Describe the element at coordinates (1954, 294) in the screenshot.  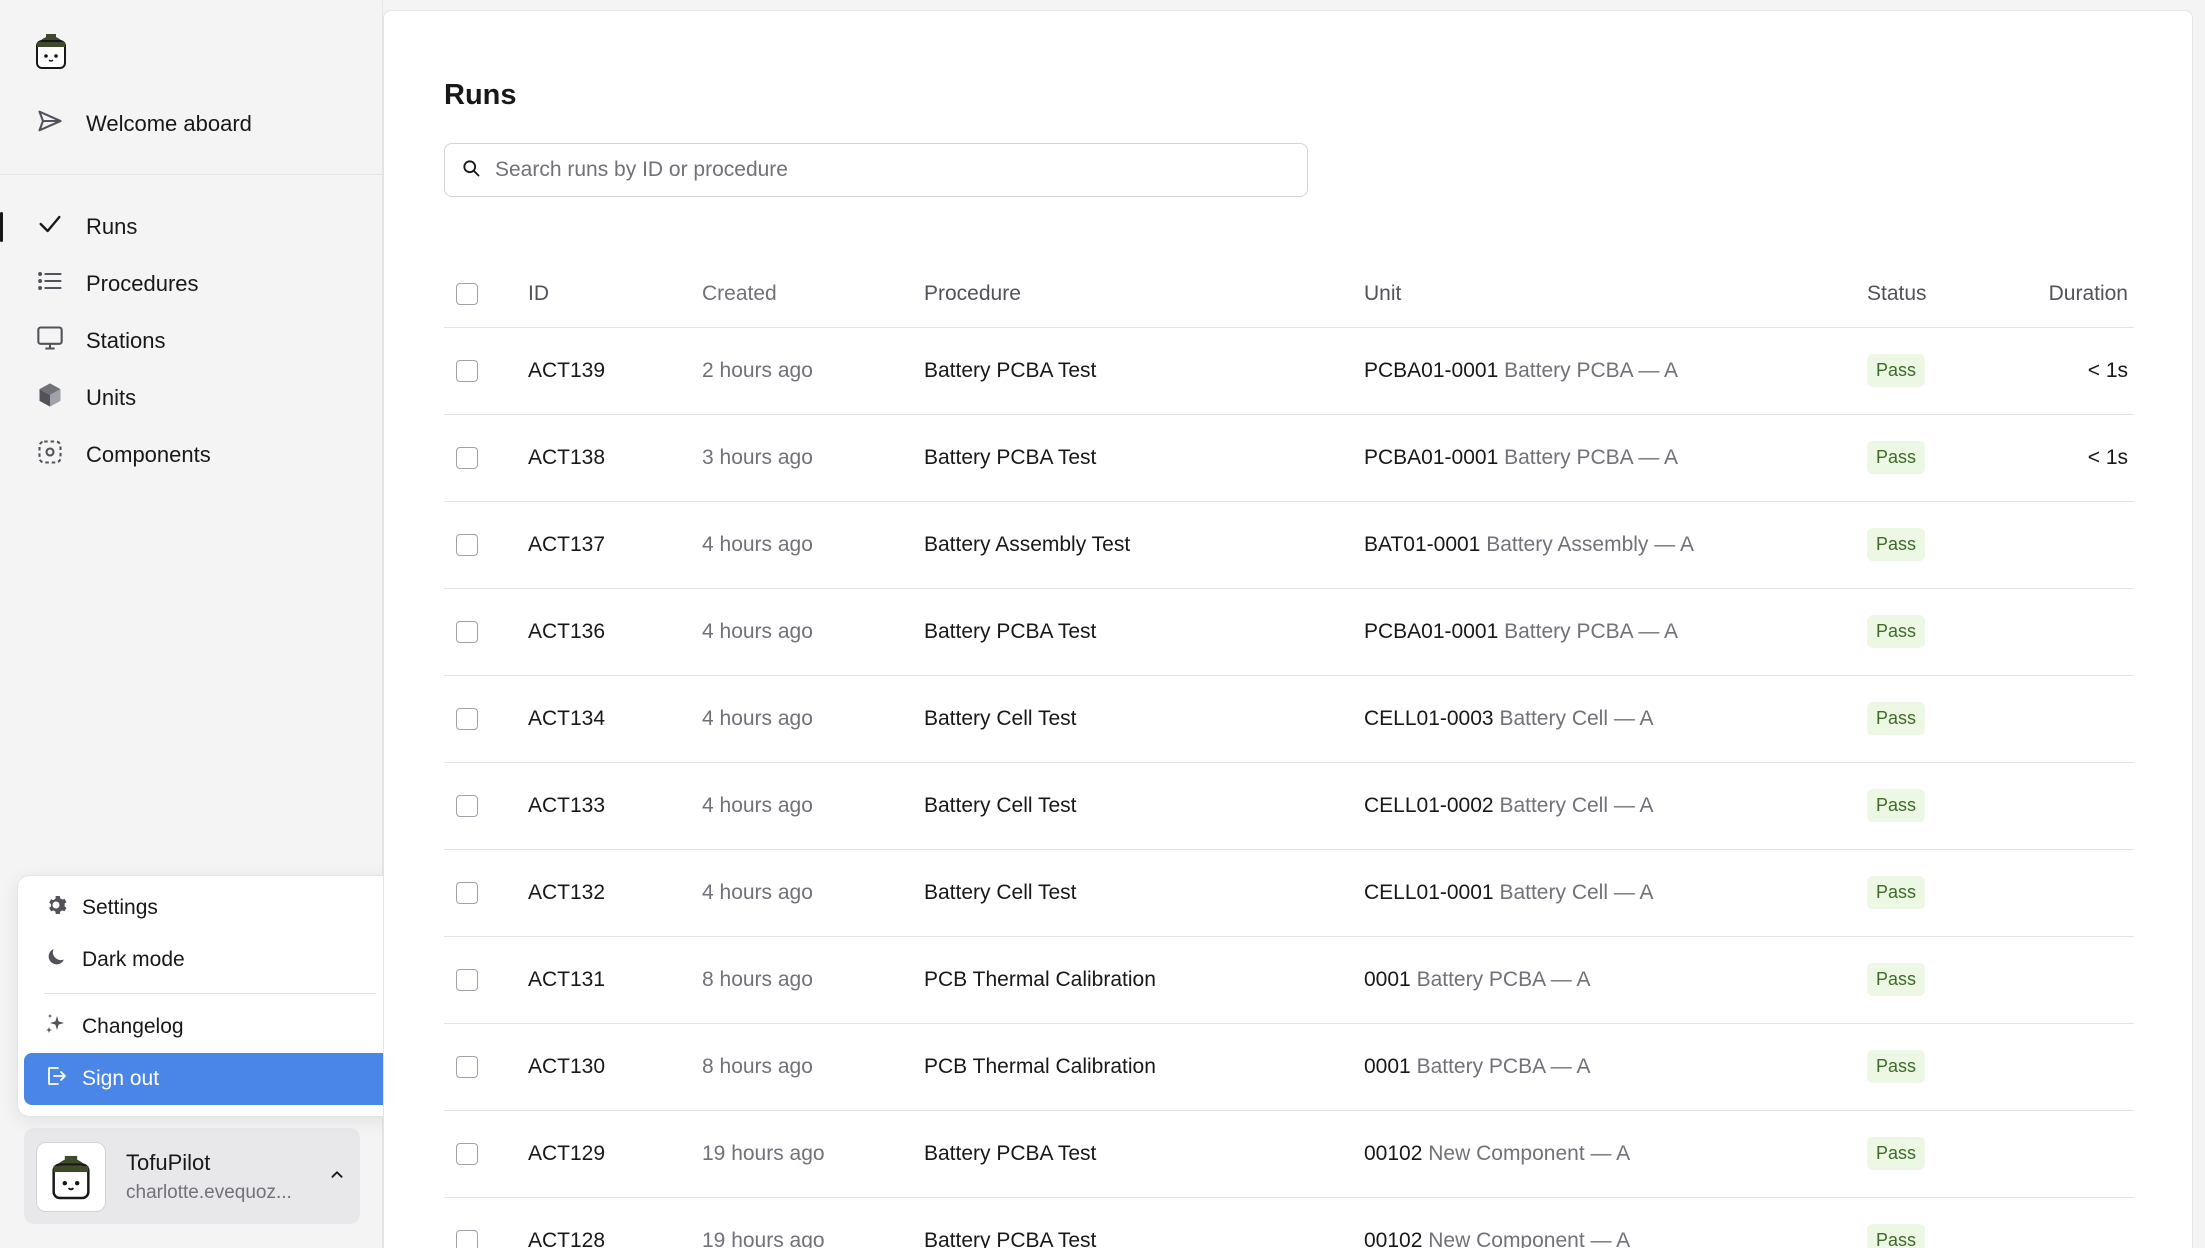
I see `column-header-status: Status` at that location.